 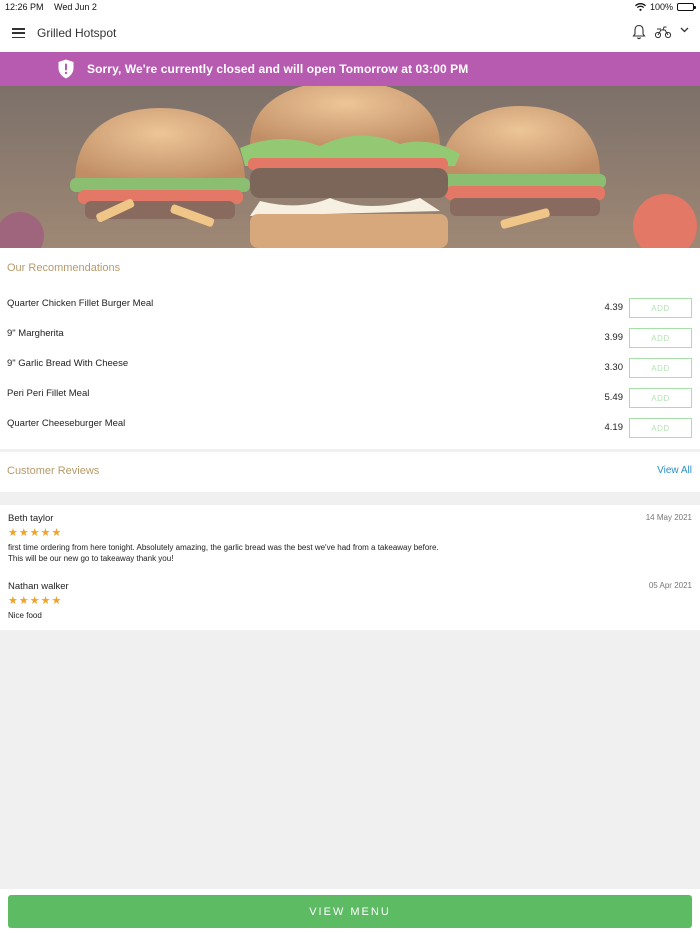 What do you see at coordinates (35, 333) in the screenshot?
I see `item-name: 9" Margherita` at bounding box center [35, 333].